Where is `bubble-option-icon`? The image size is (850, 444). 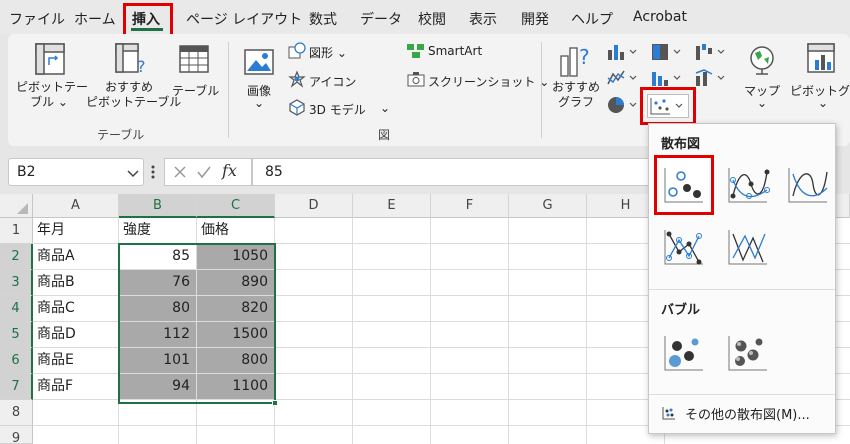 bubble-option-icon is located at coordinates (683, 353).